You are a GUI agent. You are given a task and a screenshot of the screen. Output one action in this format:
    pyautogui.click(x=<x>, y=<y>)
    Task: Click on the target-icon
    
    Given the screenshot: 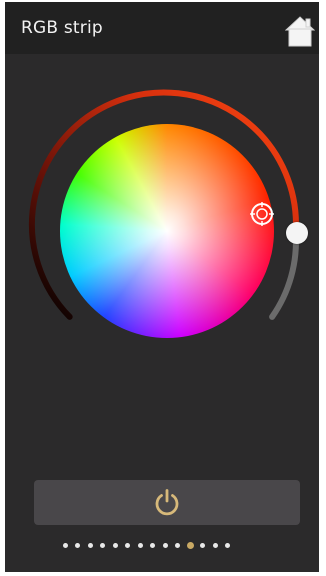 What is the action you would take?
    pyautogui.click(x=262, y=214)
    